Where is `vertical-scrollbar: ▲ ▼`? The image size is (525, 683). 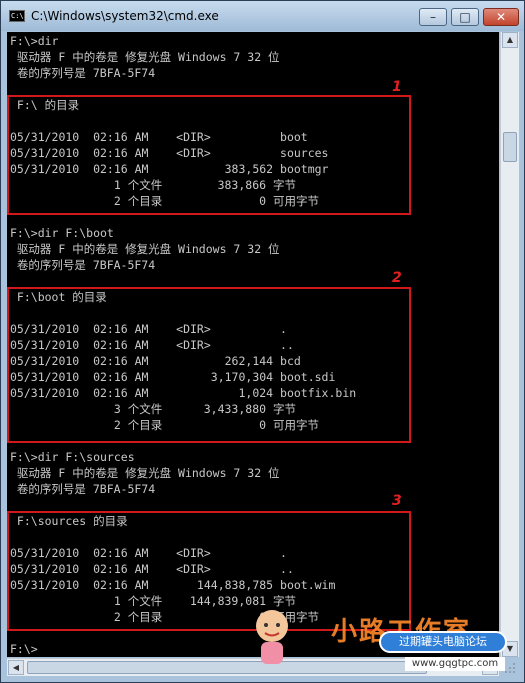 vertical-scrollbar: ▲ ▼ is located at coordinates (509, 344).